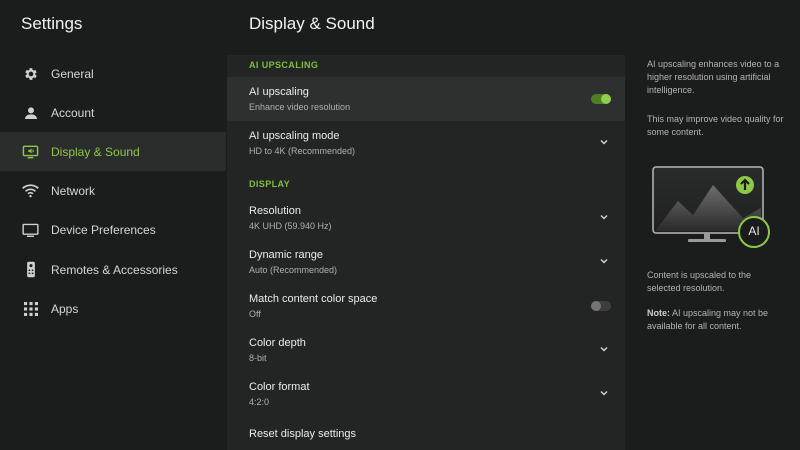  I want to click on display-sound-icon, so click(30, 151).